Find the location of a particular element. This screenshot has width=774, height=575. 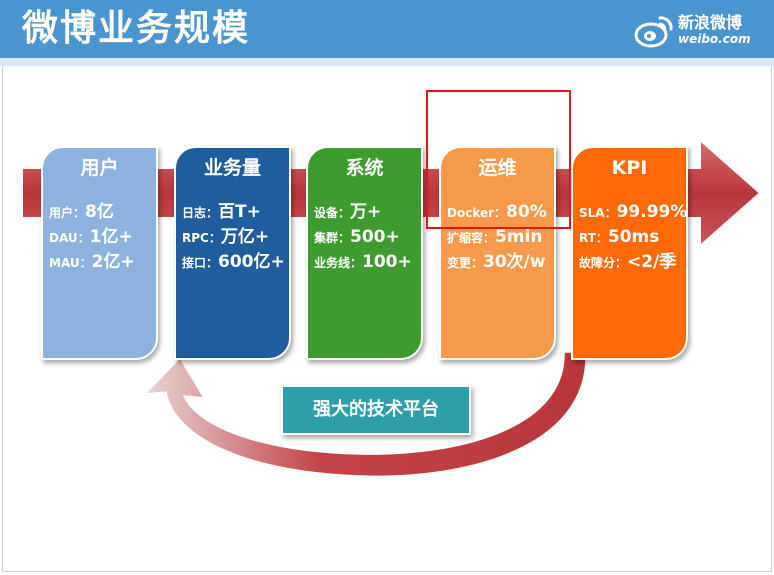

row-label: 变更： is located at coordinates (465, 263).